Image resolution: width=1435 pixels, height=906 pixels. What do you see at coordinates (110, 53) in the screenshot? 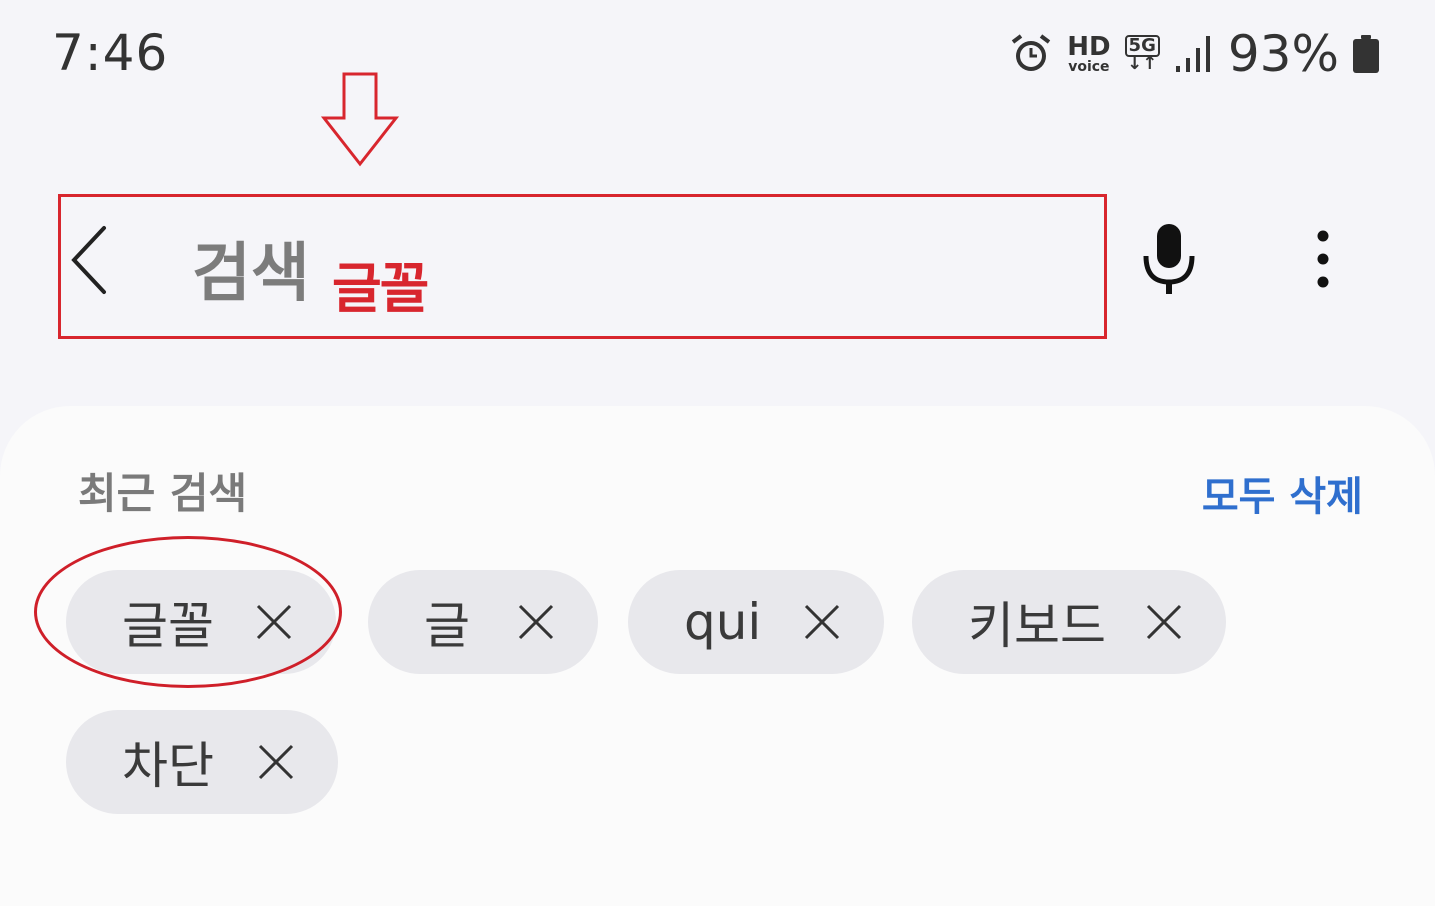
I see `status-time: 7:46` at bounding box center [110, 53].